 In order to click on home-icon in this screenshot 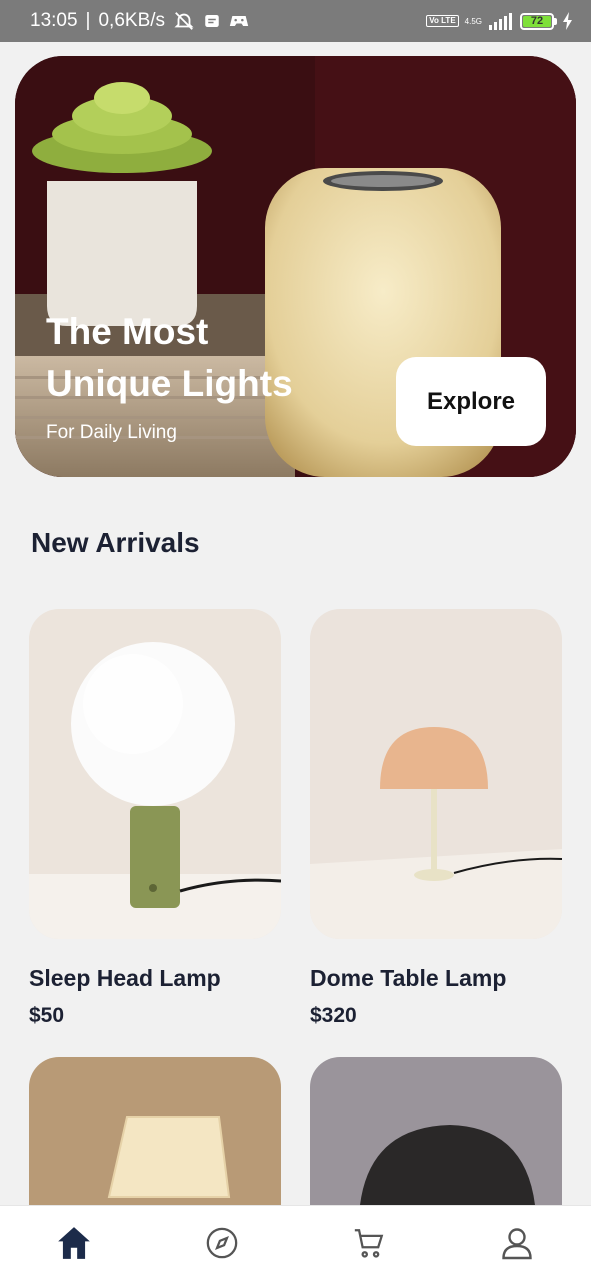, I will do `click(74, 1243)`.